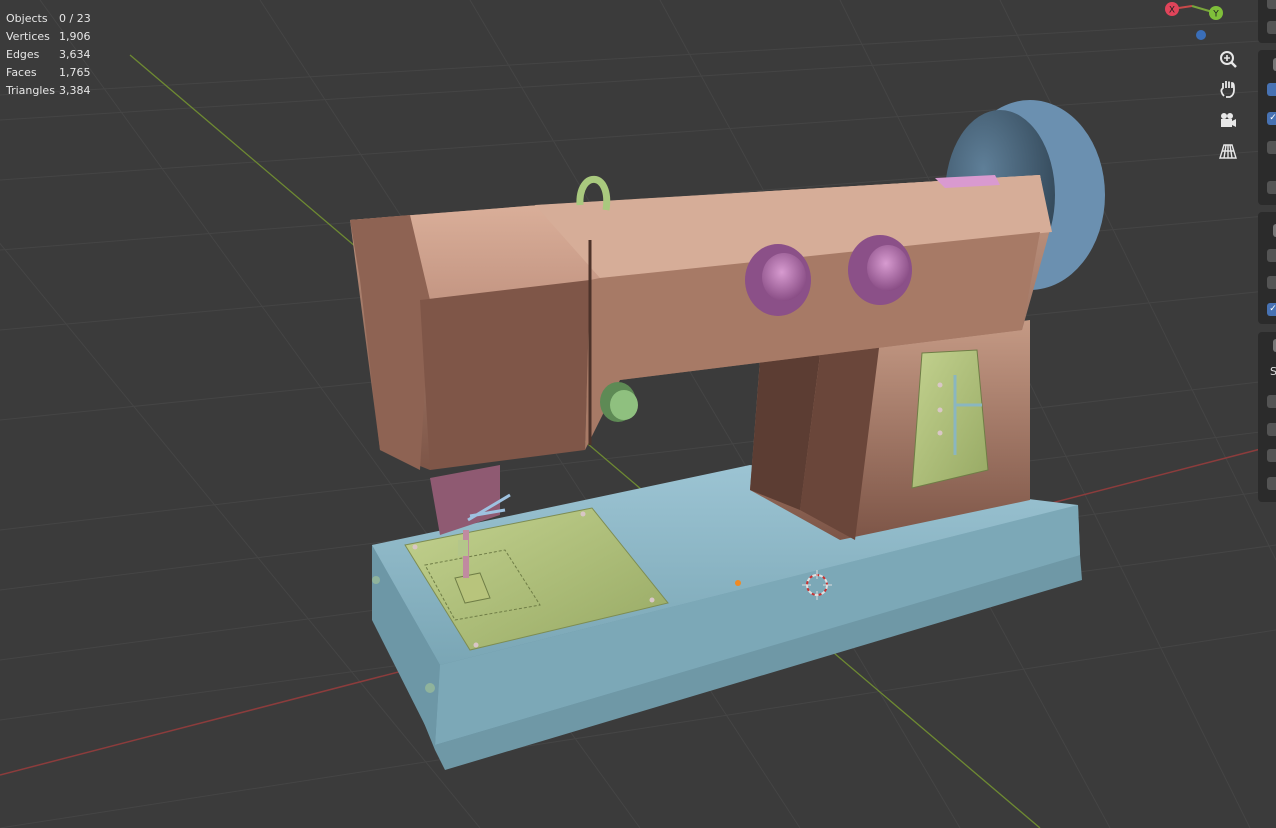  What do you see at coordinates (1228, 59) in the screenshot?
I see `zoom-icon` at bounding box center [1228, 59].